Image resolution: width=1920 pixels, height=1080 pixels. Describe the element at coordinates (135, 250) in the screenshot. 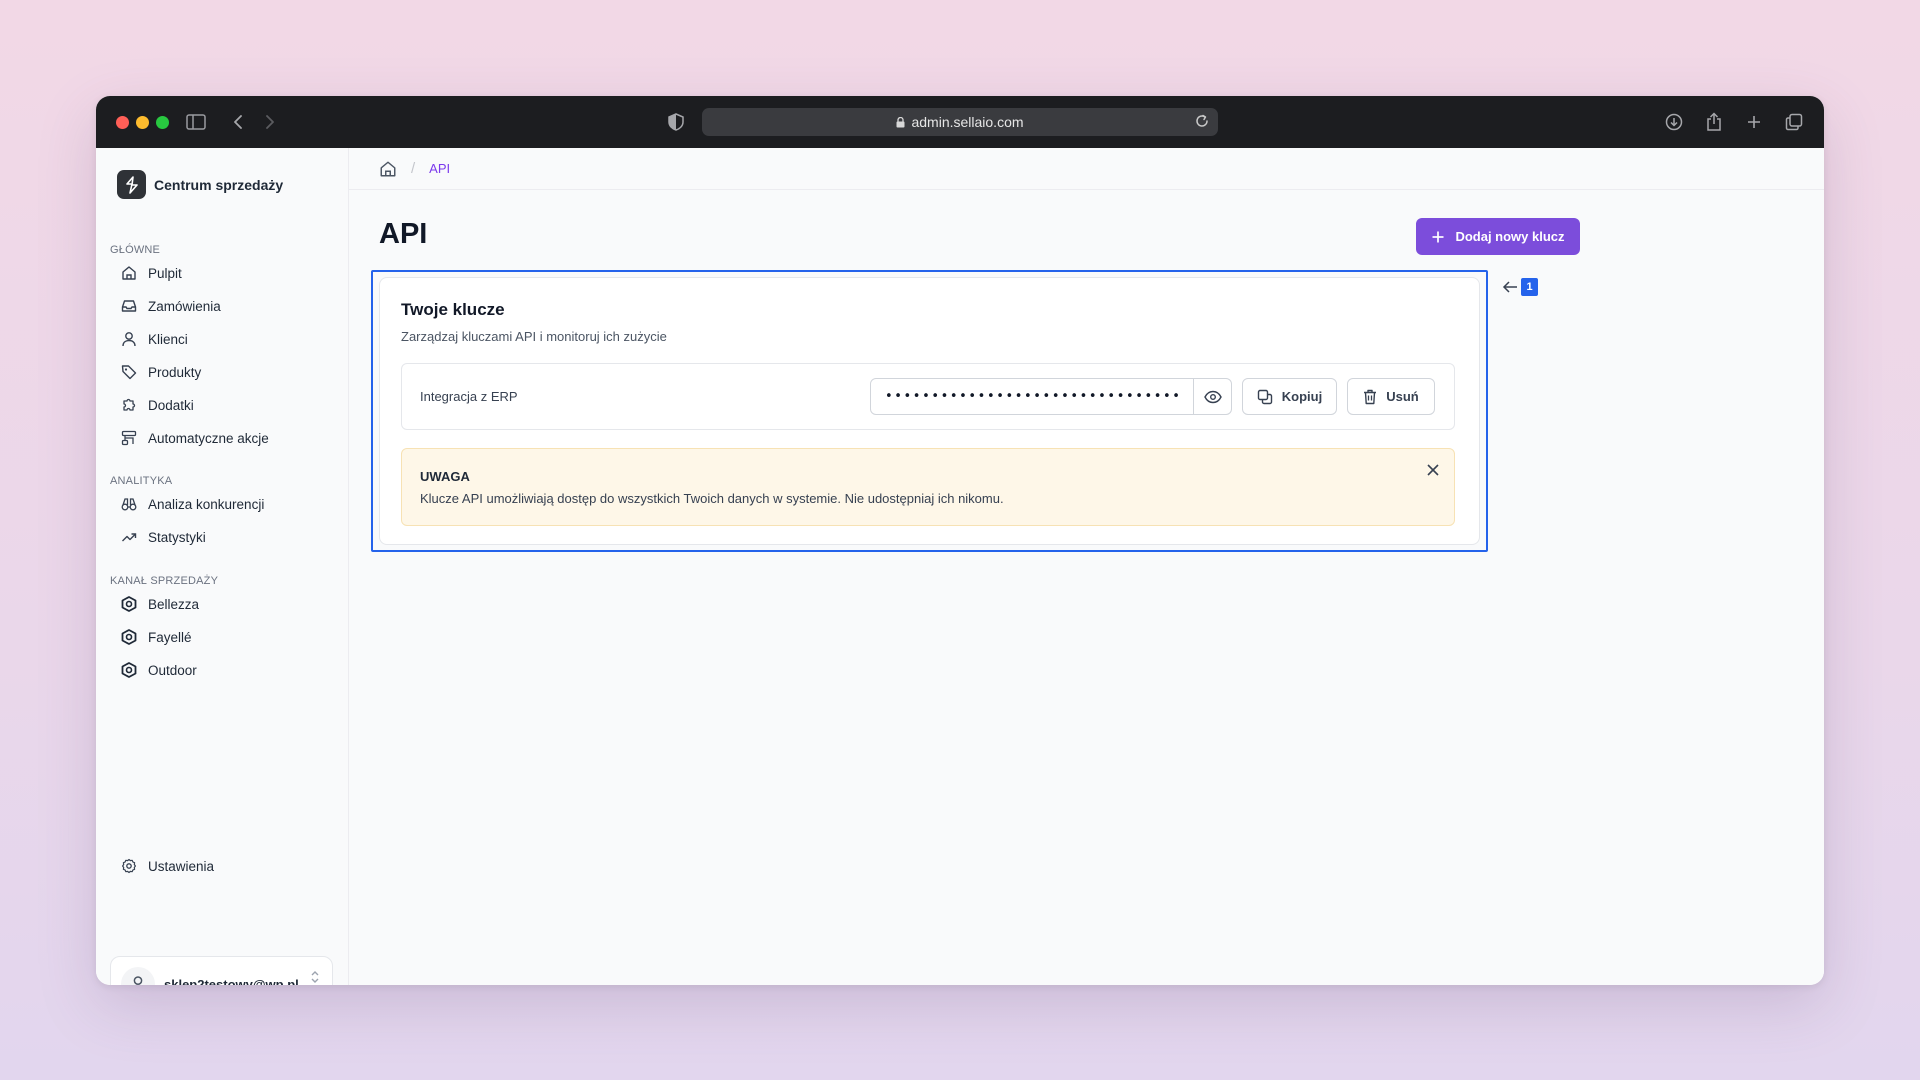

I see `nav-section-main: GŁÓWNE` at that location.